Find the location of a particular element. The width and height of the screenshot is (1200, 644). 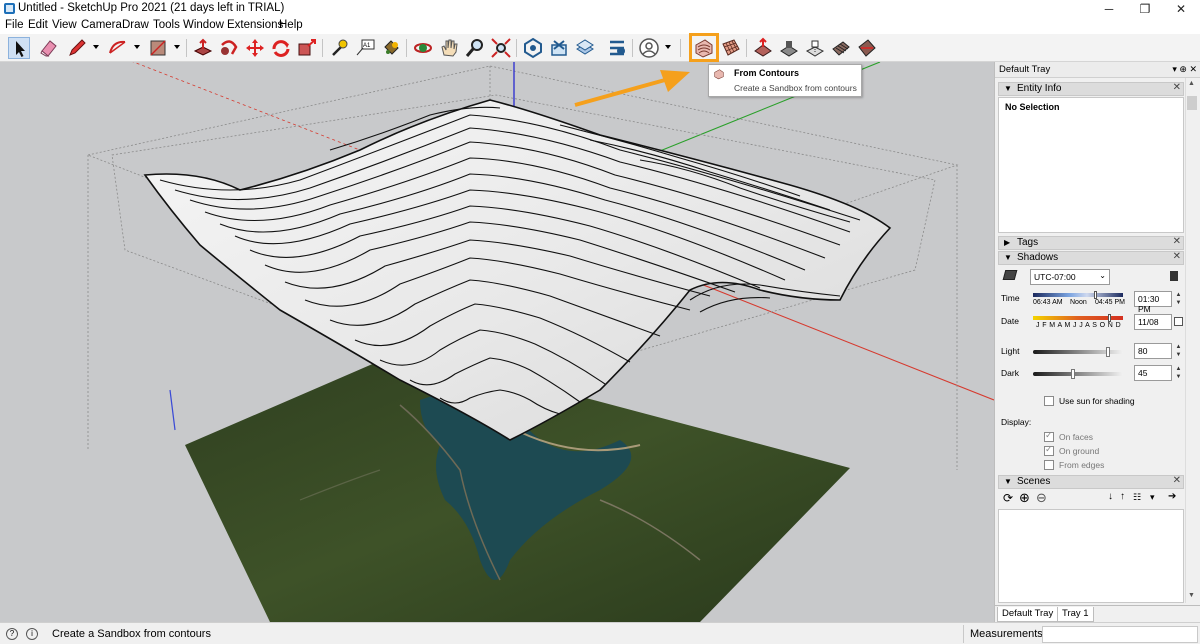

shadow-toggle-icon is located at coordinates (1010, 275).